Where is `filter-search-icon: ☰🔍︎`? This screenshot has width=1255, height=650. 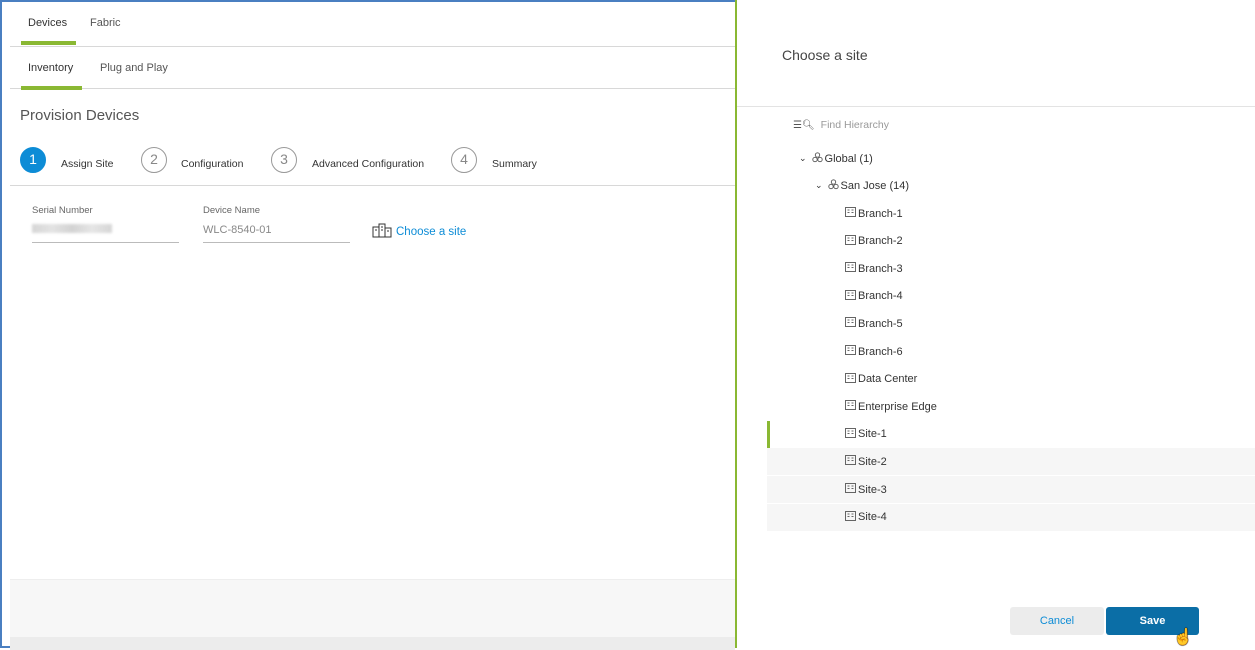
filter-search-icon: ☰🔍︎ is located at coordinates (804, 125).